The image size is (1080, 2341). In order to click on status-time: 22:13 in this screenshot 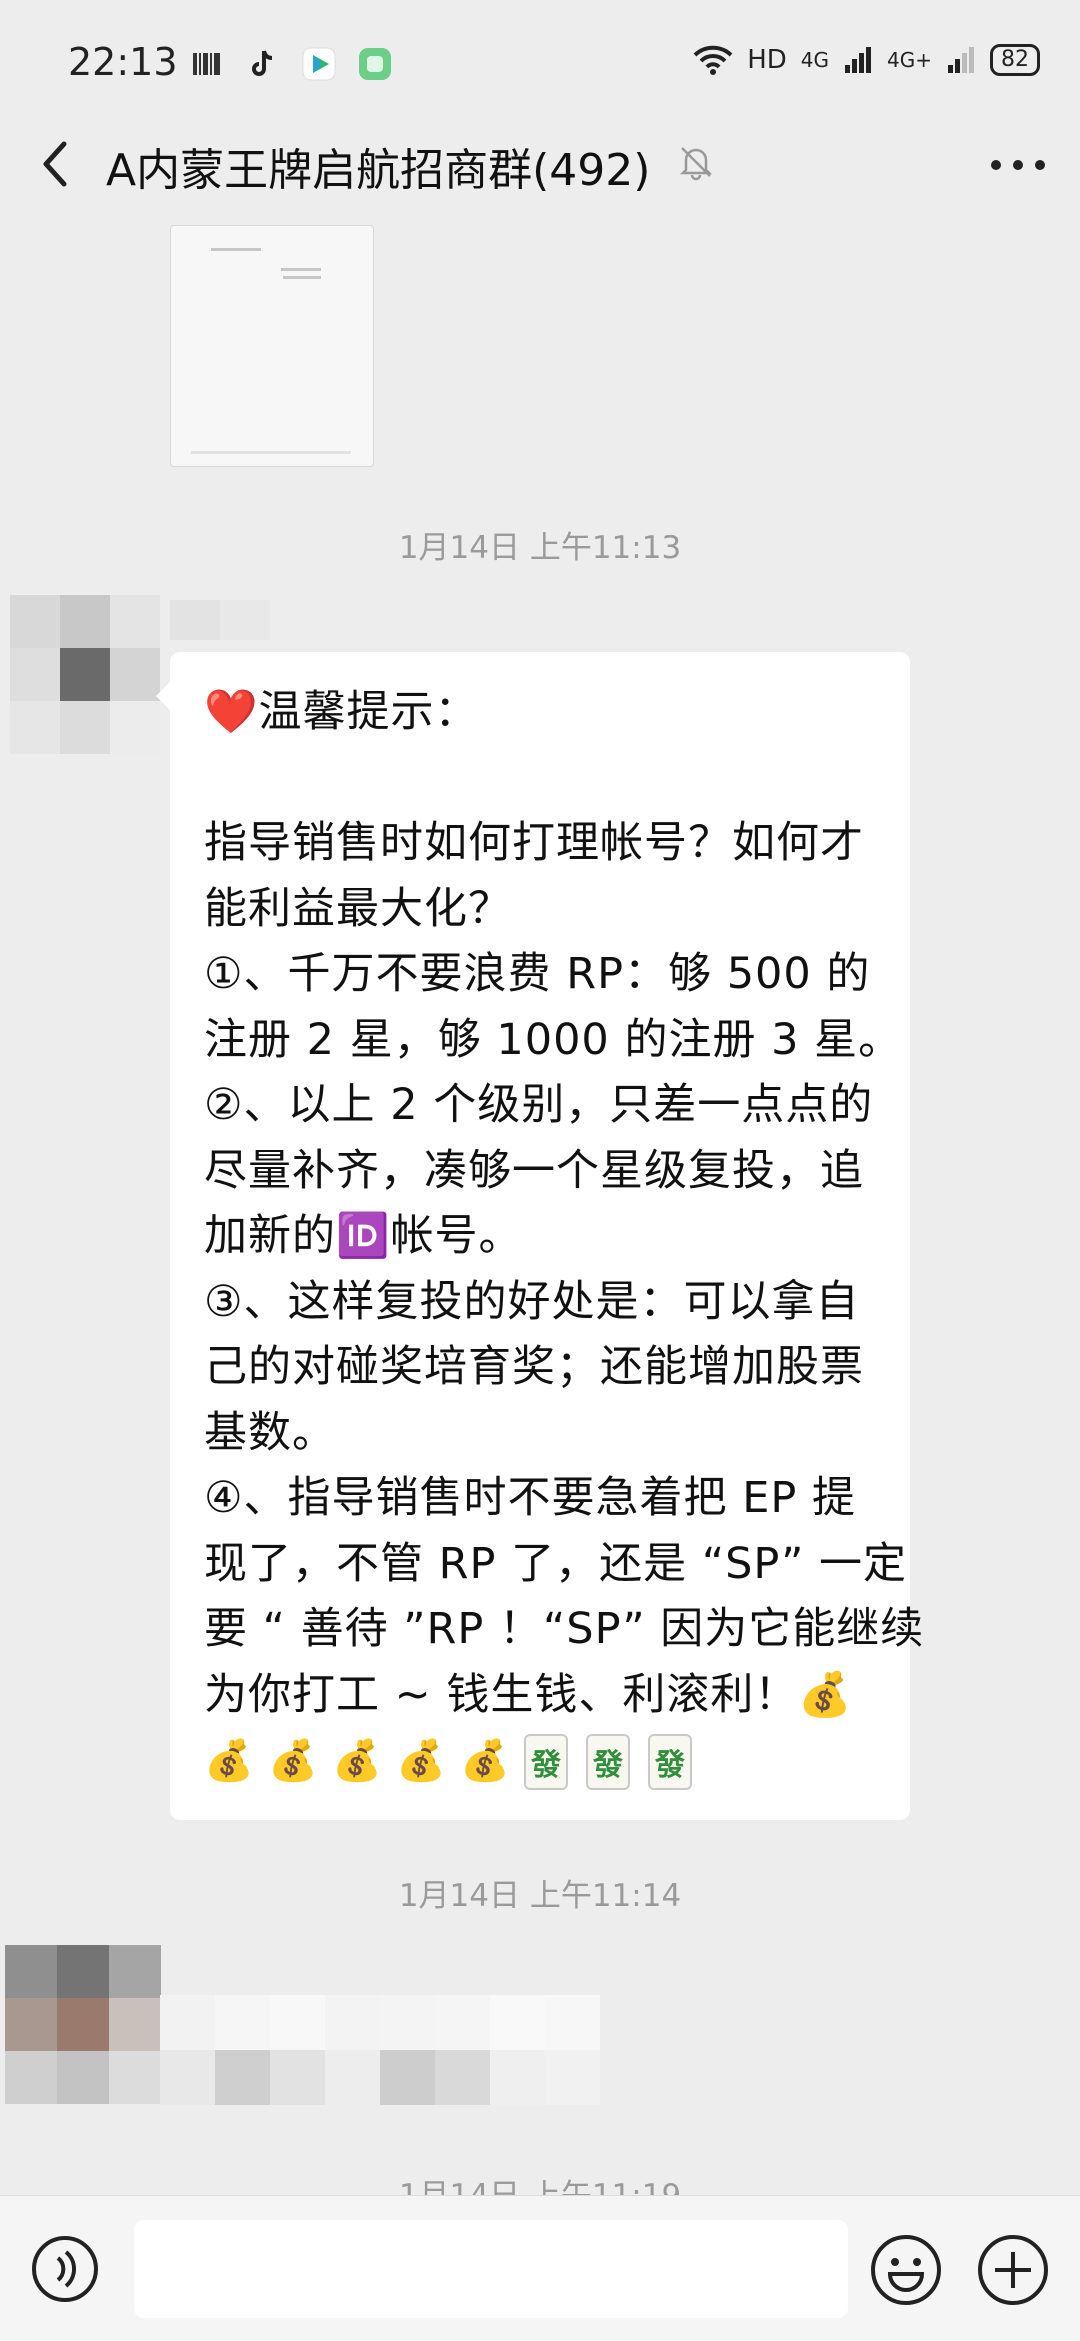, I will do `click(123, 62)`.